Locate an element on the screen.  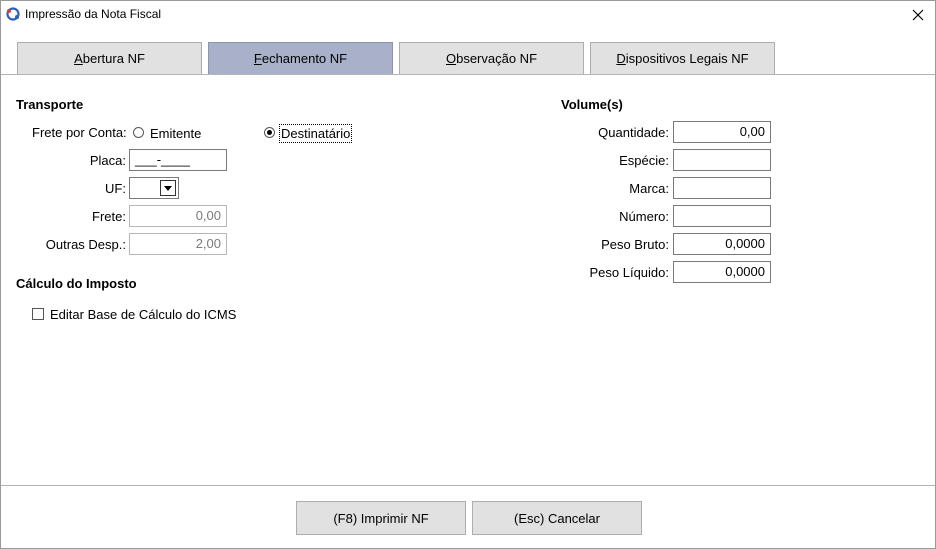
app-logo-icon is located at coordinates (13, 14).